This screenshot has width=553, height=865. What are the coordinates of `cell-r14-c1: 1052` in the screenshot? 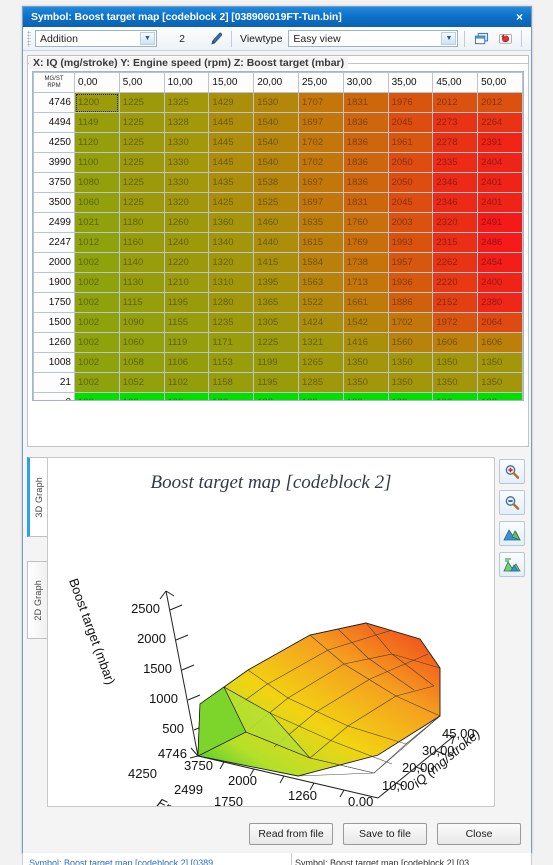 It's located at (141, 382).